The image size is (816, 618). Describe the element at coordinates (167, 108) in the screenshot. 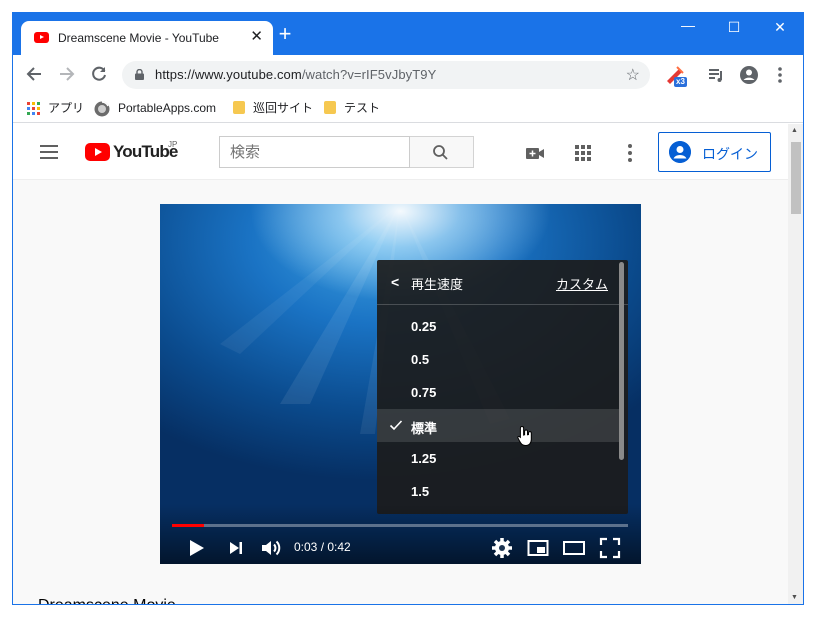

I see `bookmark-label: PortableApps.com` at that location.